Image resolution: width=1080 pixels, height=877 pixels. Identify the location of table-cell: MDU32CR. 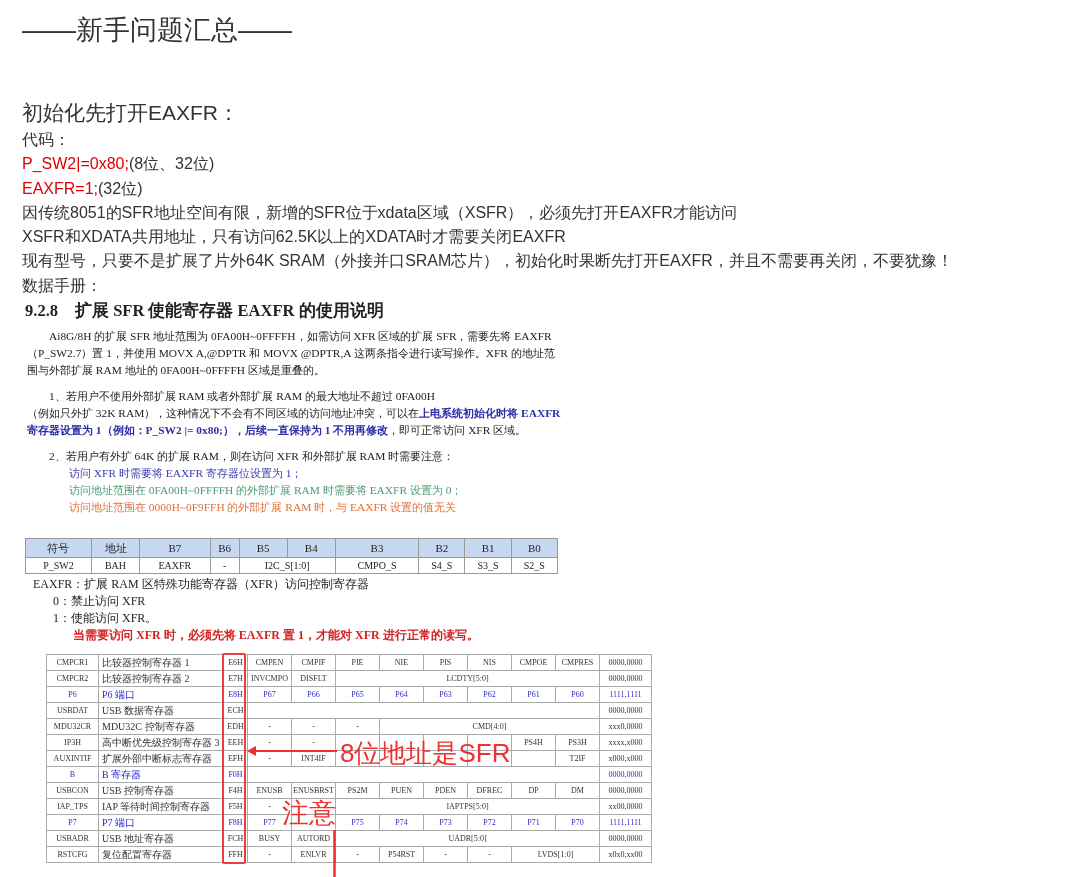
(72, 726).